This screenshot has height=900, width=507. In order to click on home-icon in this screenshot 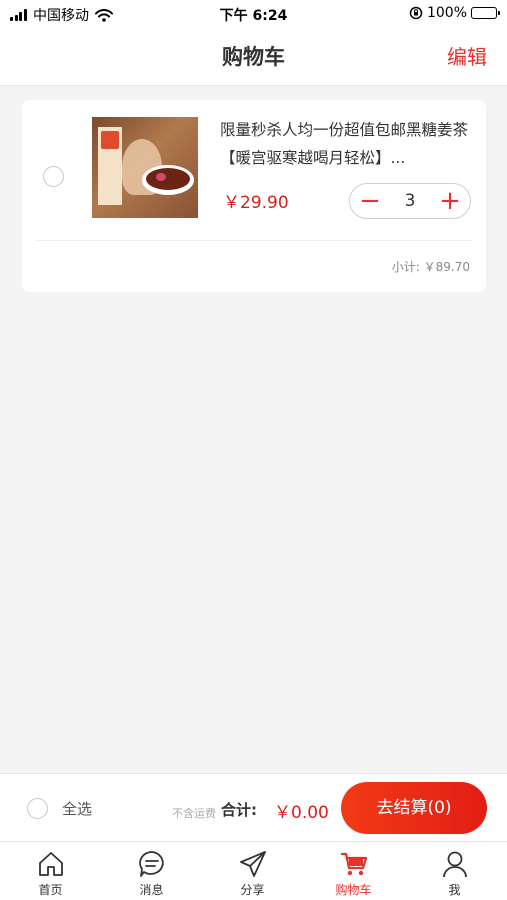, I will do `click(50, 864)`.